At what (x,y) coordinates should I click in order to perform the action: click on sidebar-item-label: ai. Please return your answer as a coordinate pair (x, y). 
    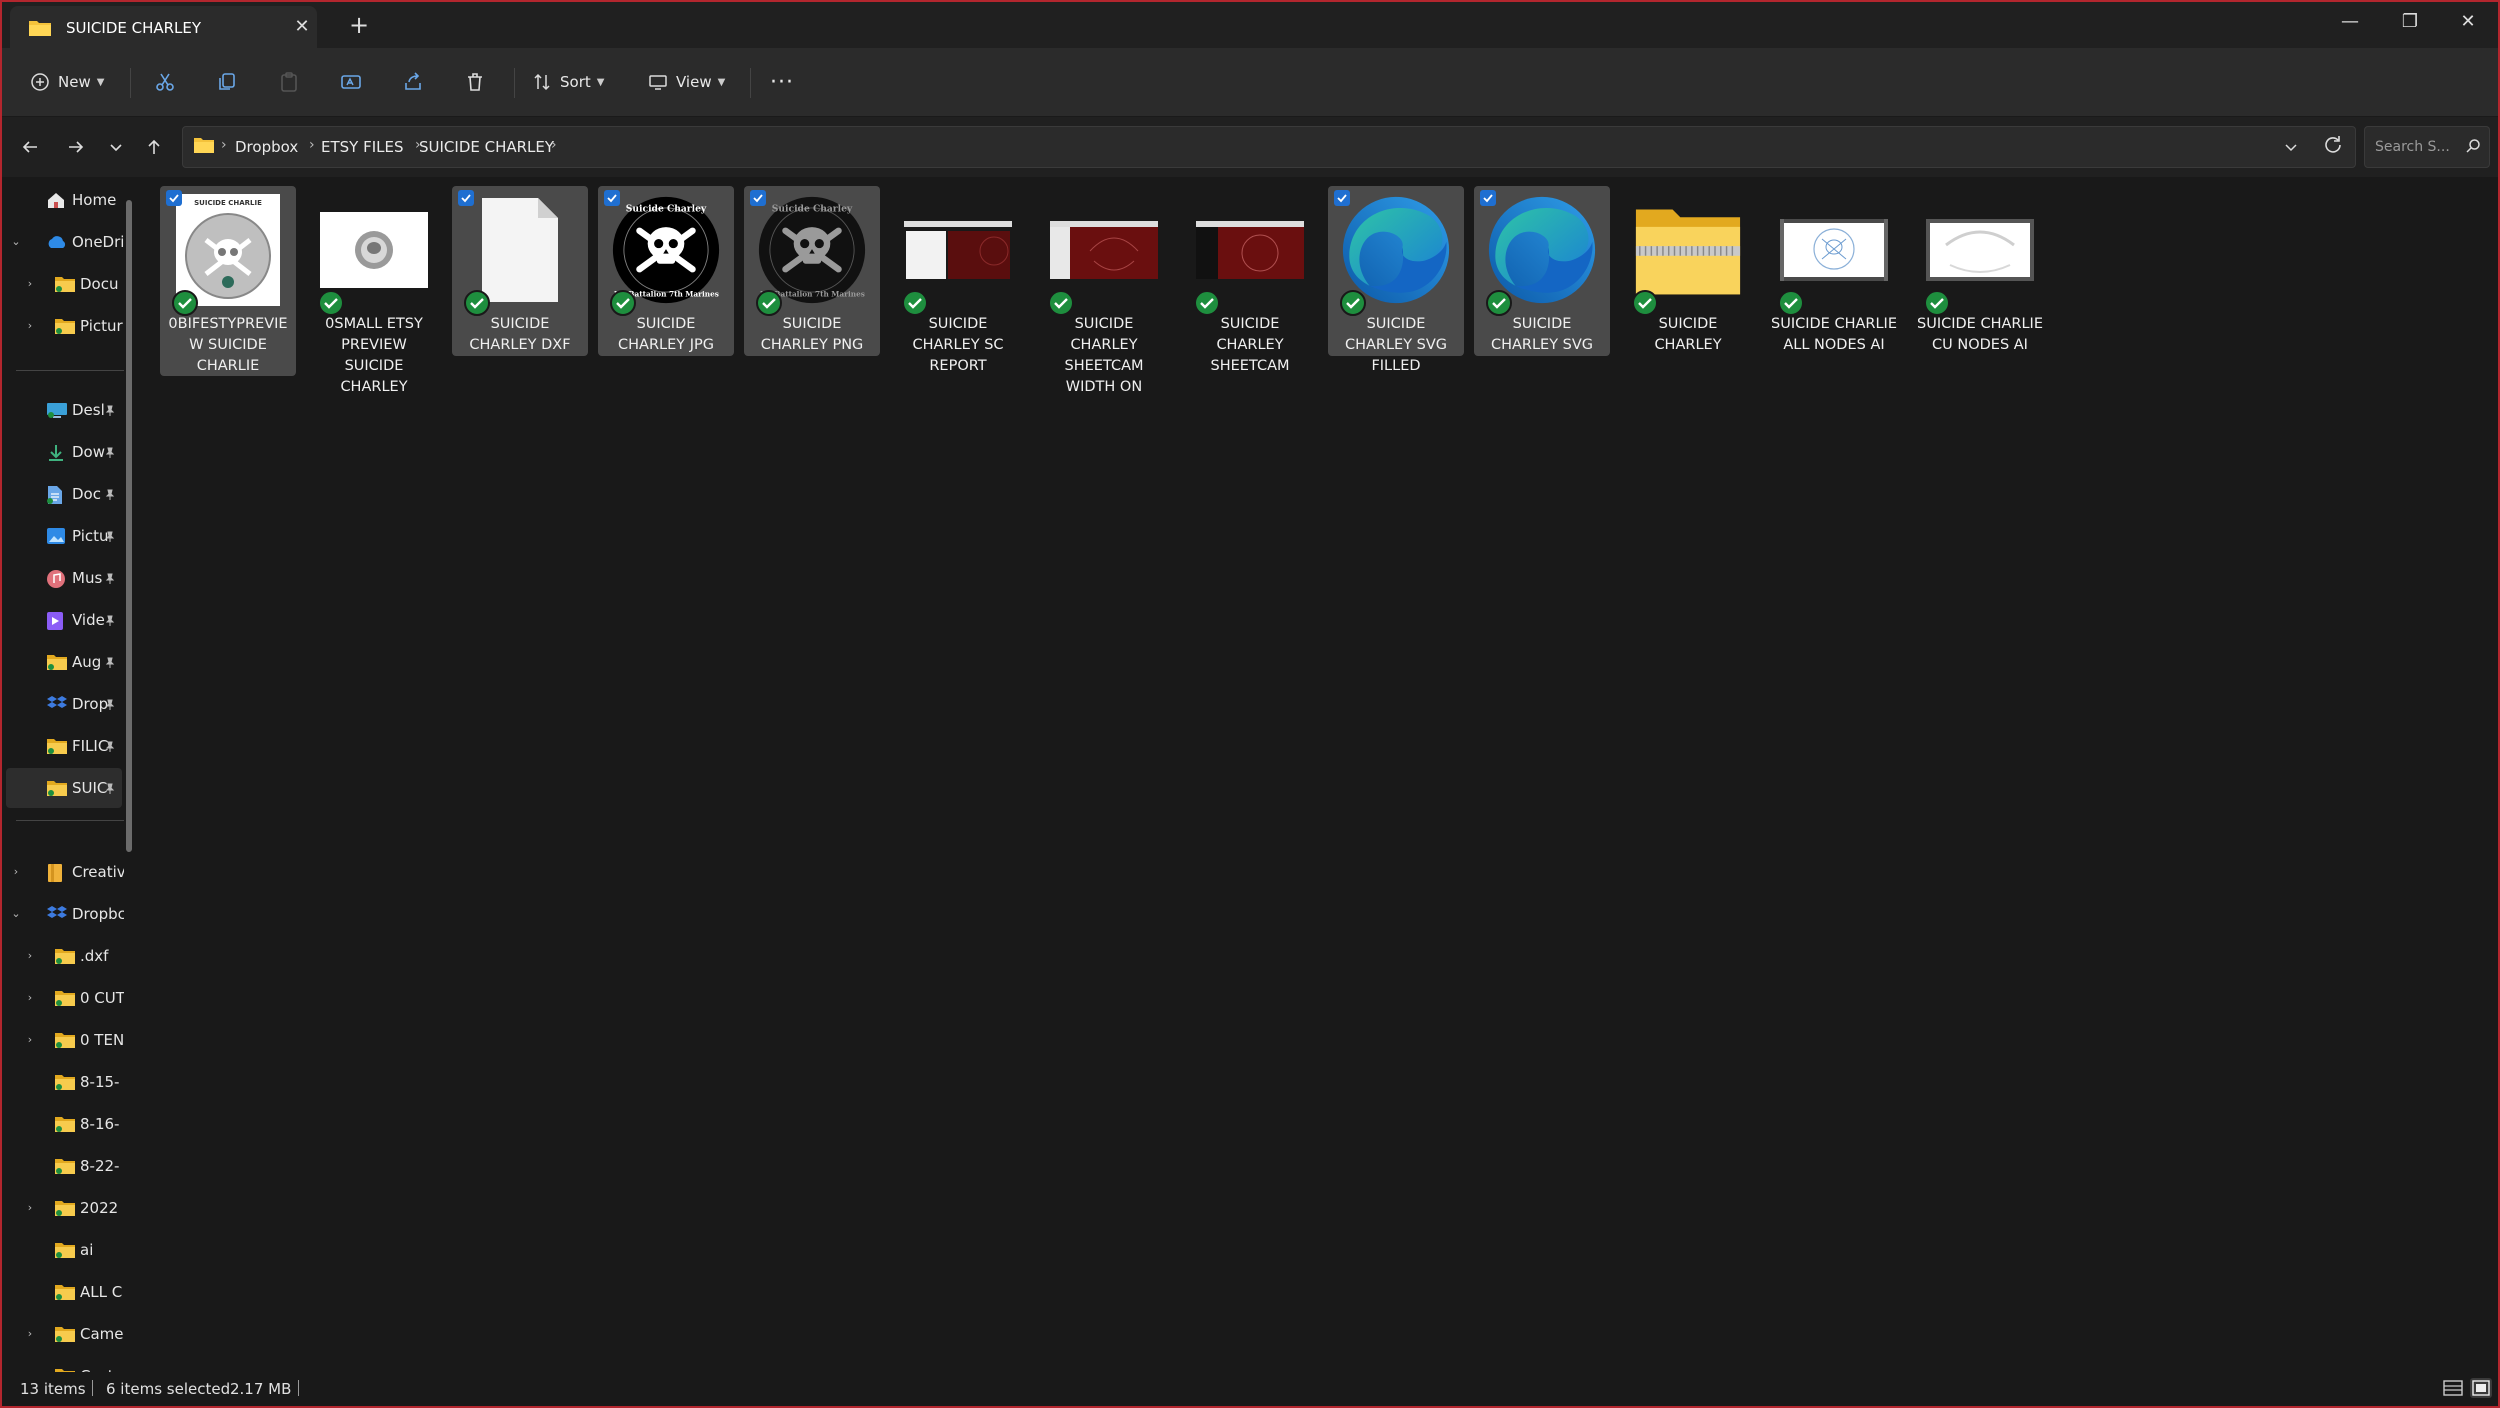
    Looking at the image, I should click on (87, 1250).